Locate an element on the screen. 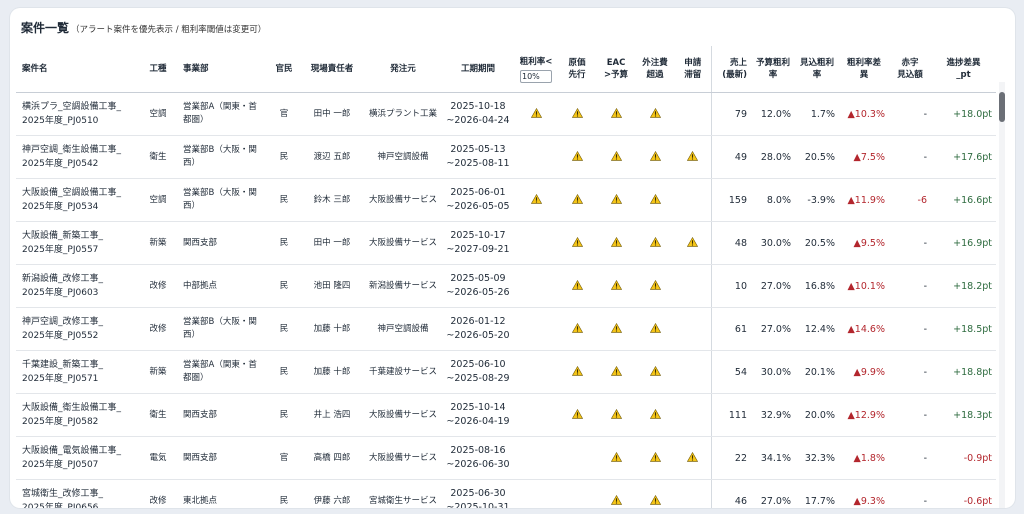 Image resolution: width=1024 pixels, height=514 pixels. cell-margin-diff: ▲9.9% is located at coordinates (864, 372).